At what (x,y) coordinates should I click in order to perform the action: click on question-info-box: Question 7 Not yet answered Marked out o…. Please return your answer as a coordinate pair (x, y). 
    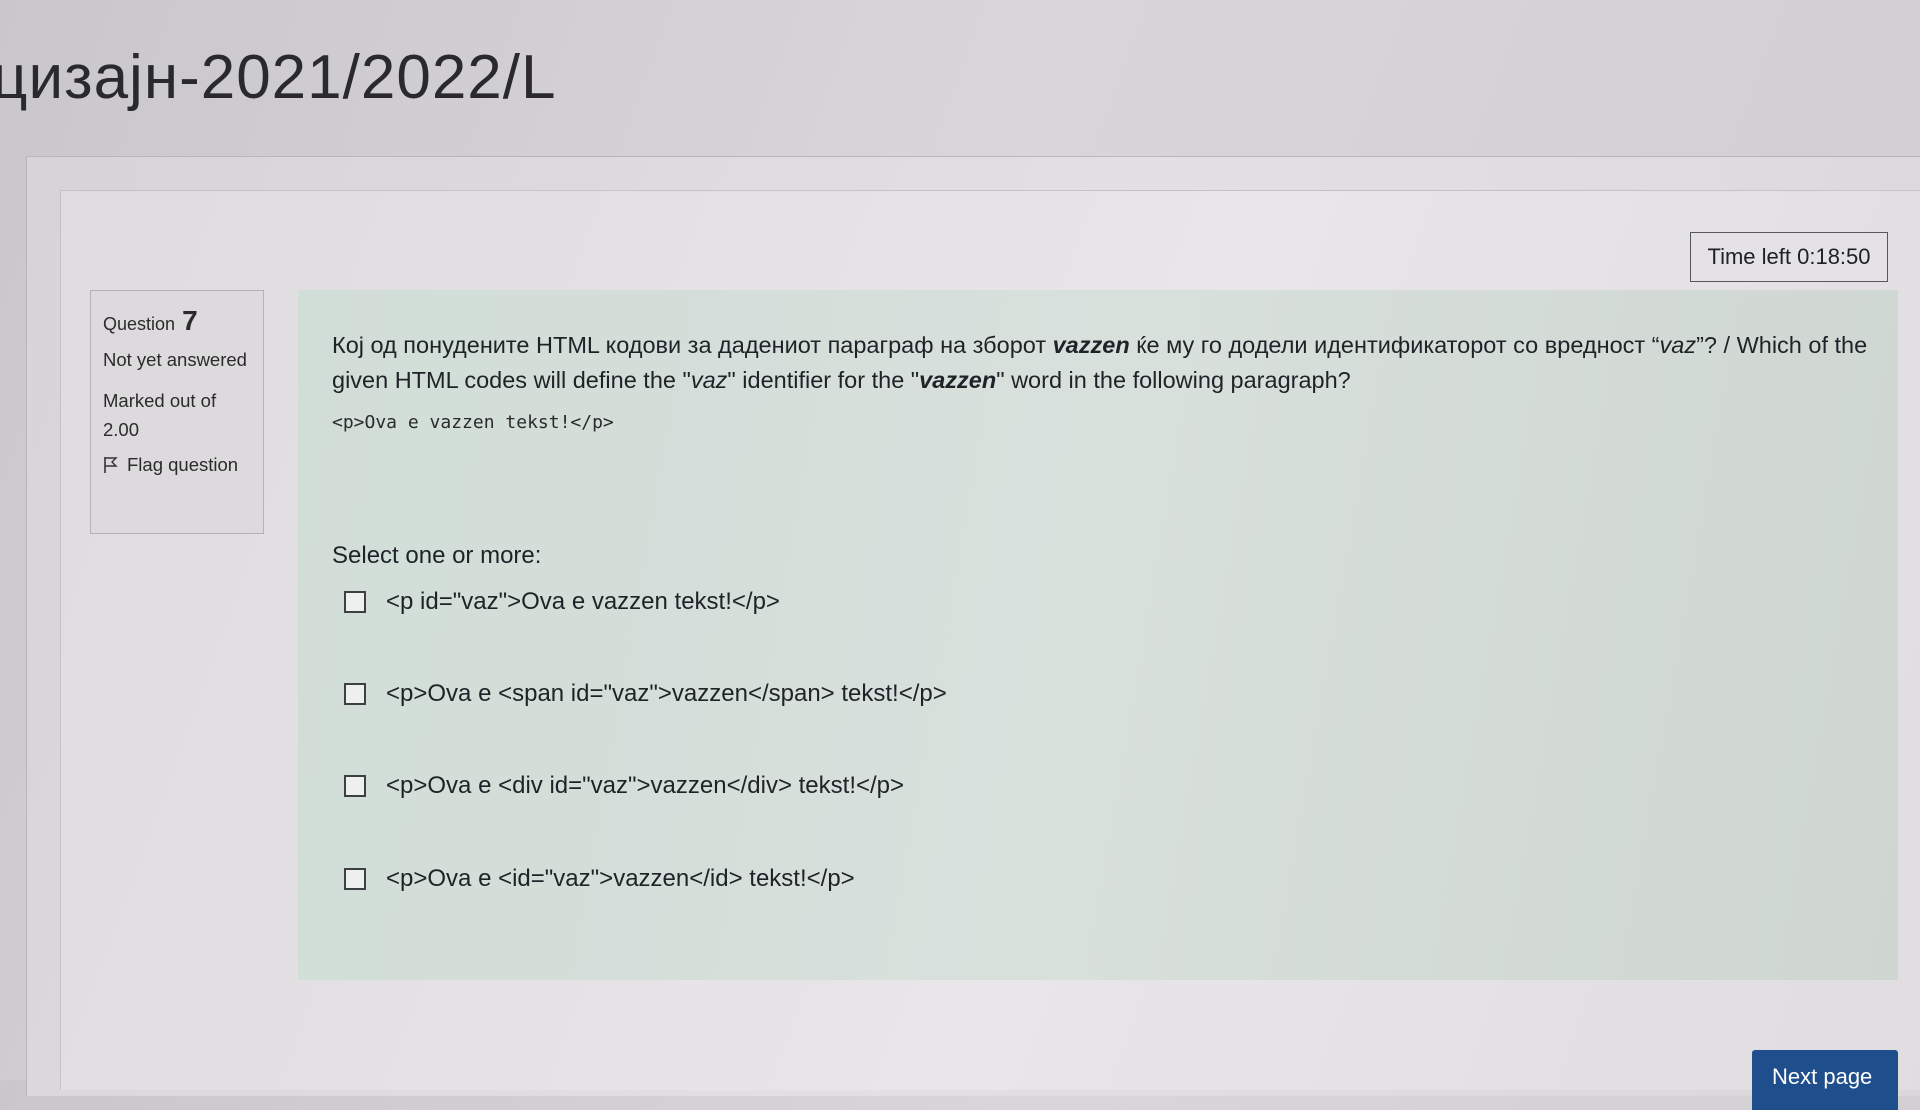
    Looking at the image, I should click on (177, 412).